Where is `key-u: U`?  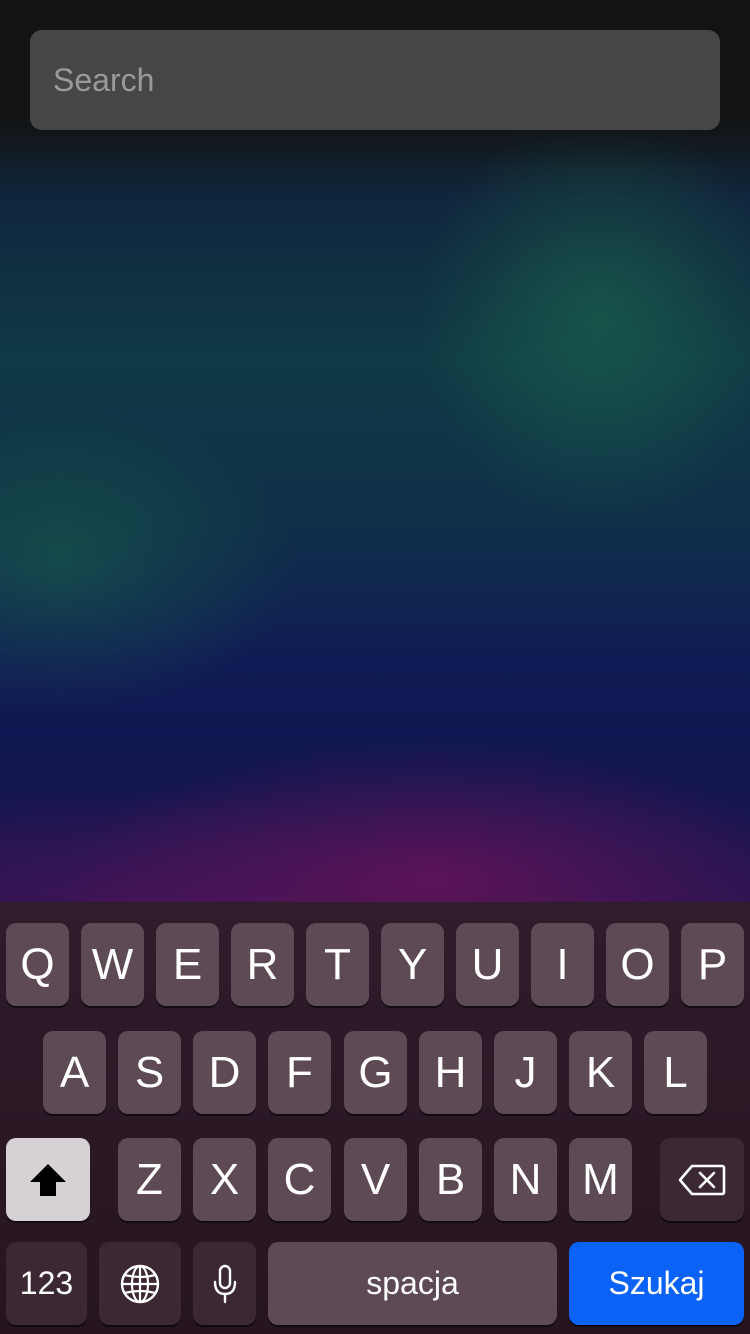 key-u: U is located at coordinates (487, 964).